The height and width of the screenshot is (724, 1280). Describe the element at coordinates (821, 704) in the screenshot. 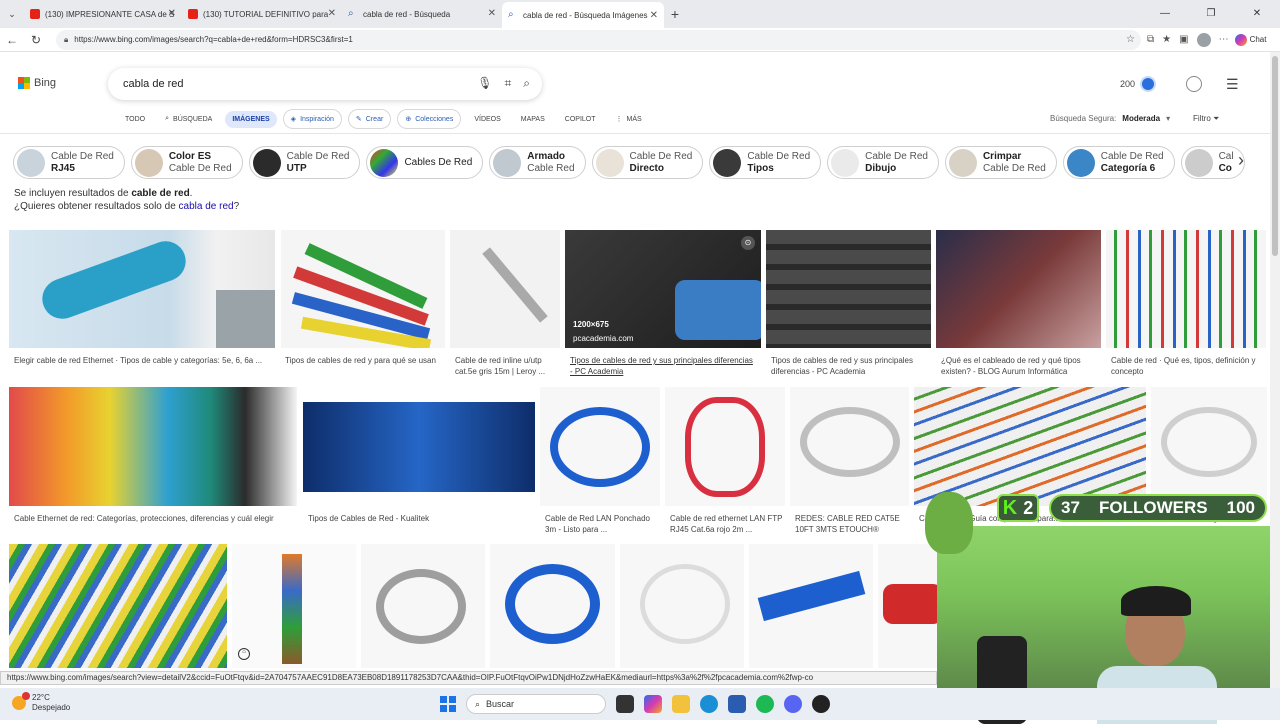

I see `obs-icon` at that location.